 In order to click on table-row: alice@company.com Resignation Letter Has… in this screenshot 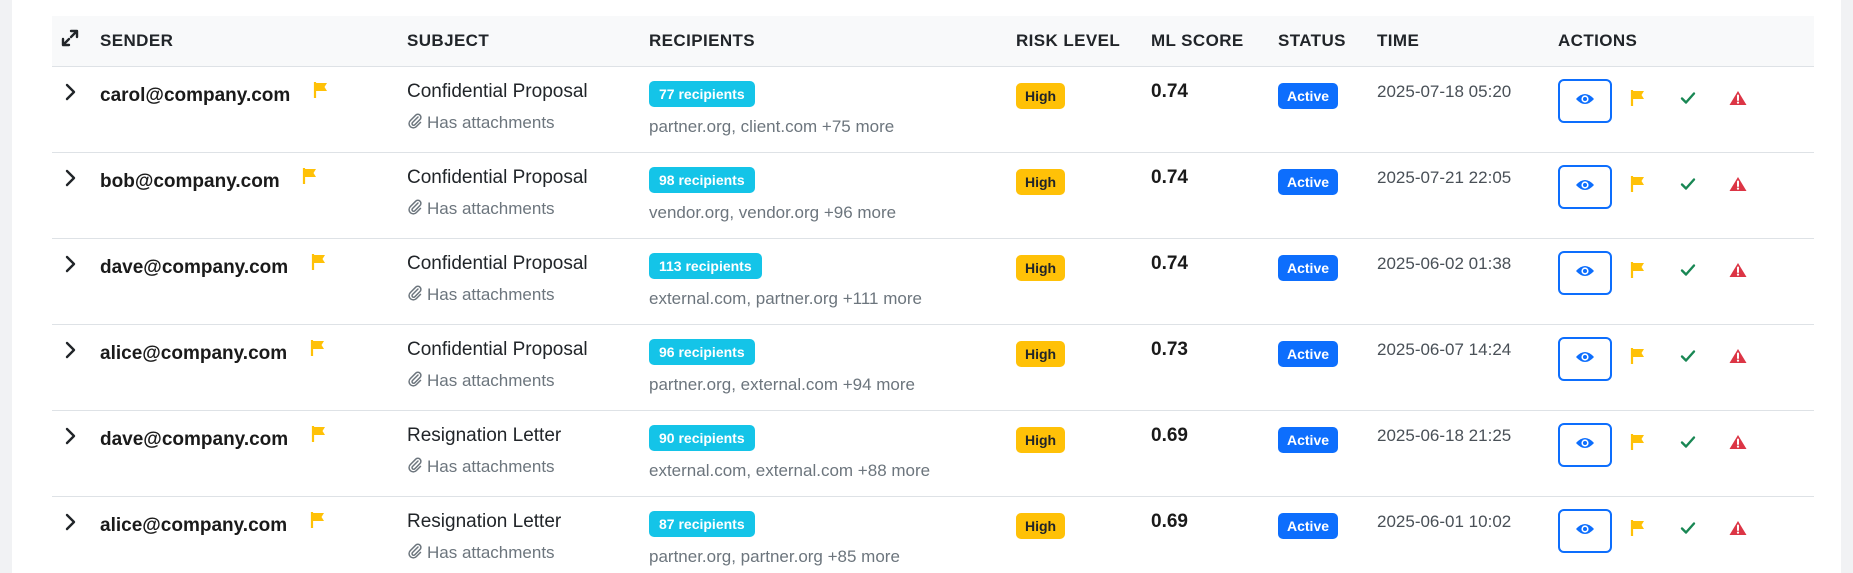, I will do `click(933, 534)`.